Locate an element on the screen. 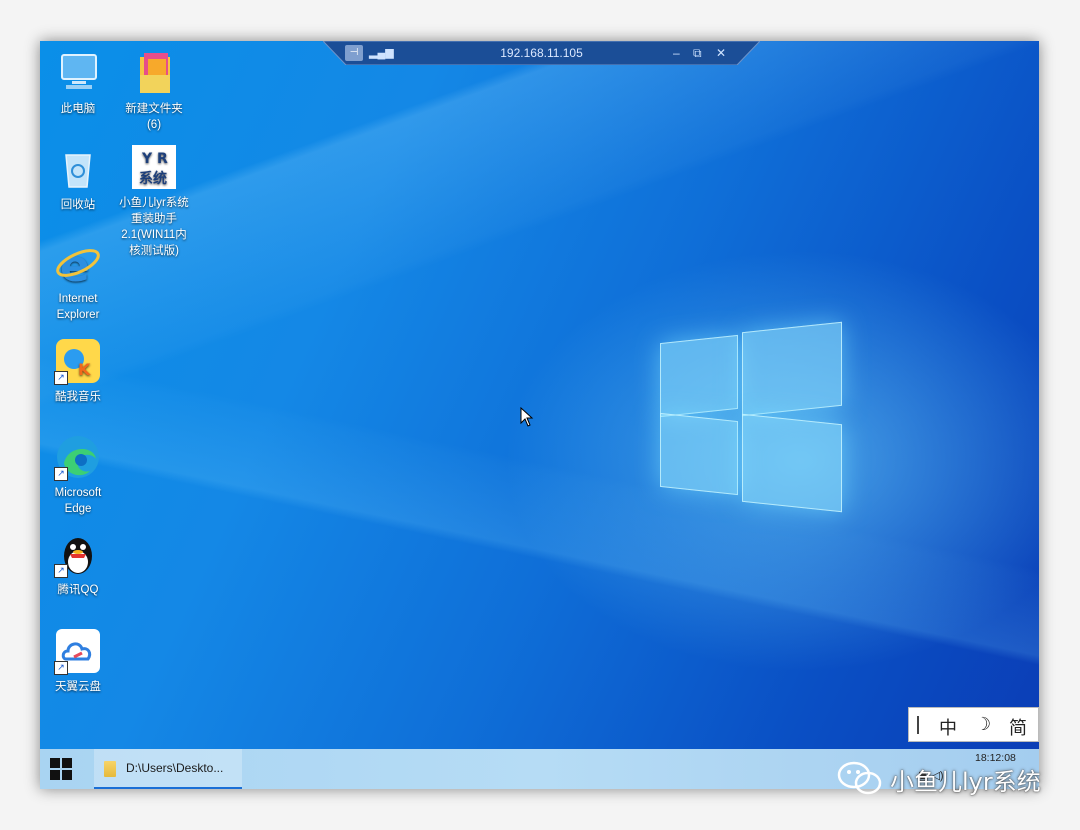 The image size is (1080, 830). close-button: ✕ is located at coordinates (721, 53).